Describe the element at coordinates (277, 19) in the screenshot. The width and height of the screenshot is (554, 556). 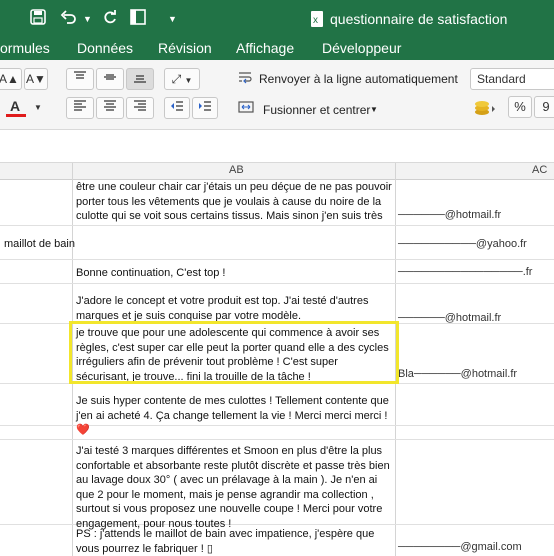
I see `title-bar: ▼ ▼ x questionnaire de satisfaction` at that location.